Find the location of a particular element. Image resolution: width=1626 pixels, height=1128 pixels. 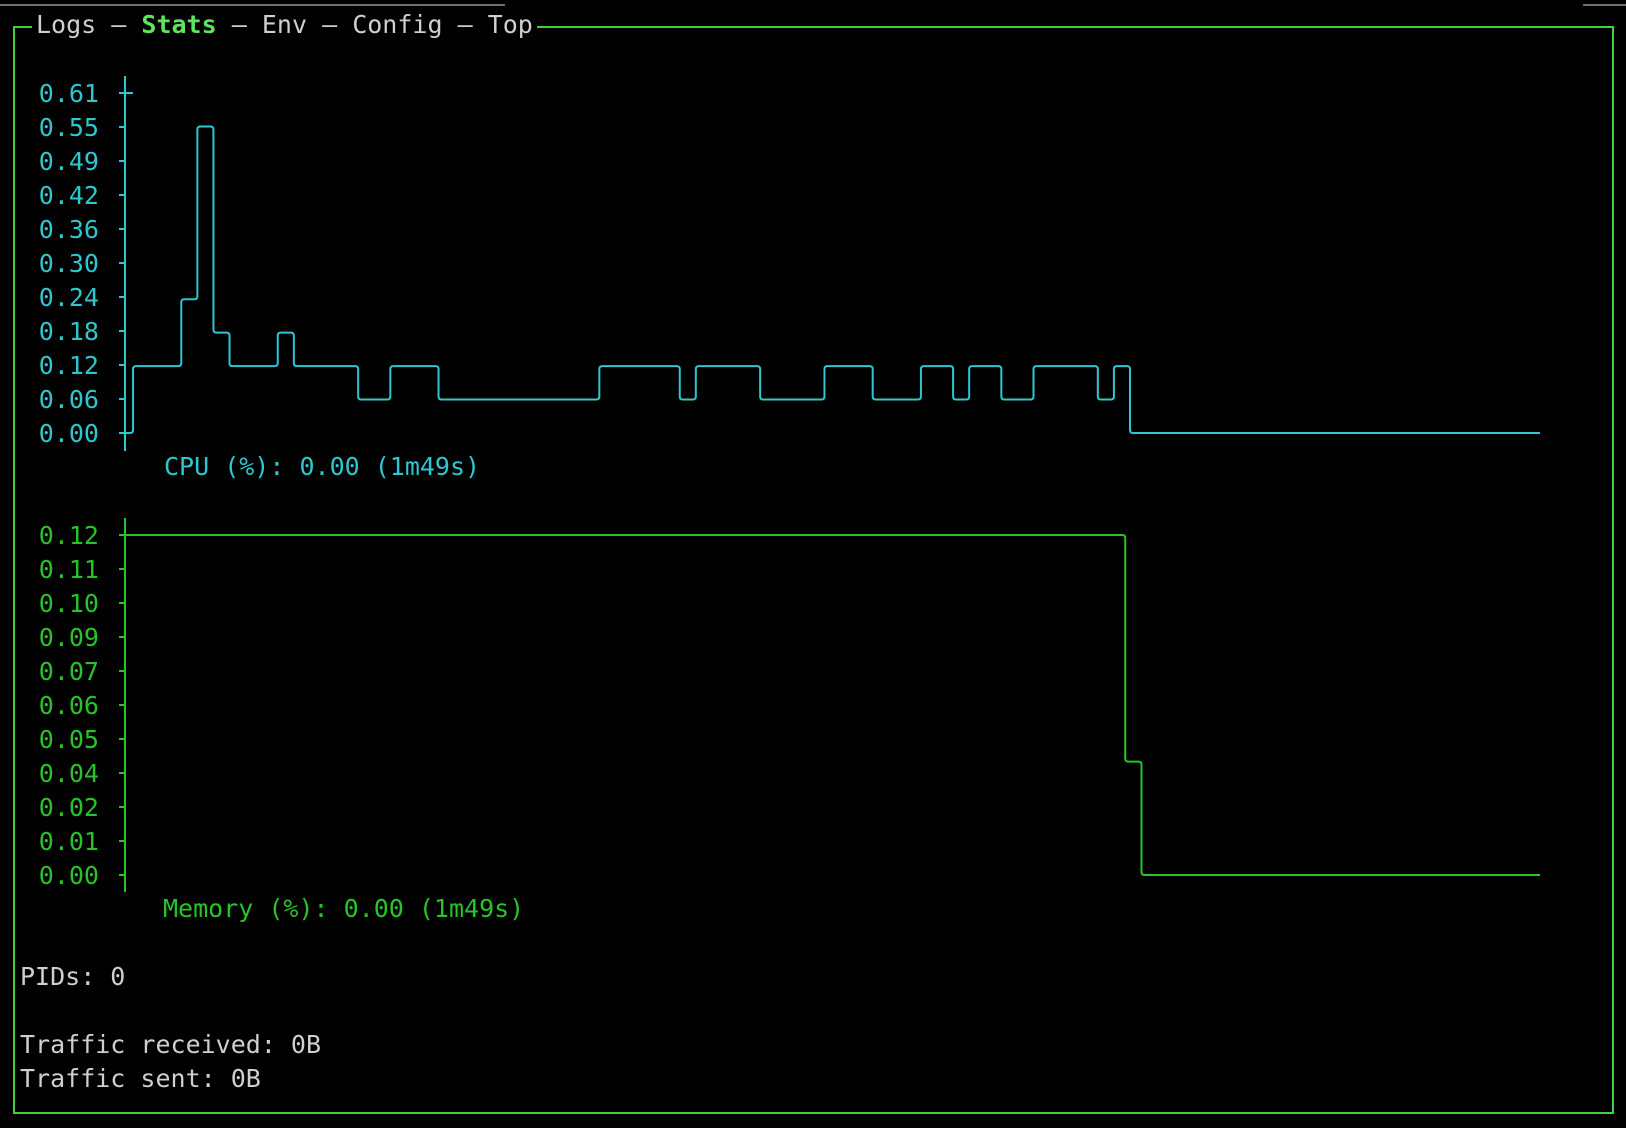

y-tick-label: 0.06 is located at coordinates (69, 705).